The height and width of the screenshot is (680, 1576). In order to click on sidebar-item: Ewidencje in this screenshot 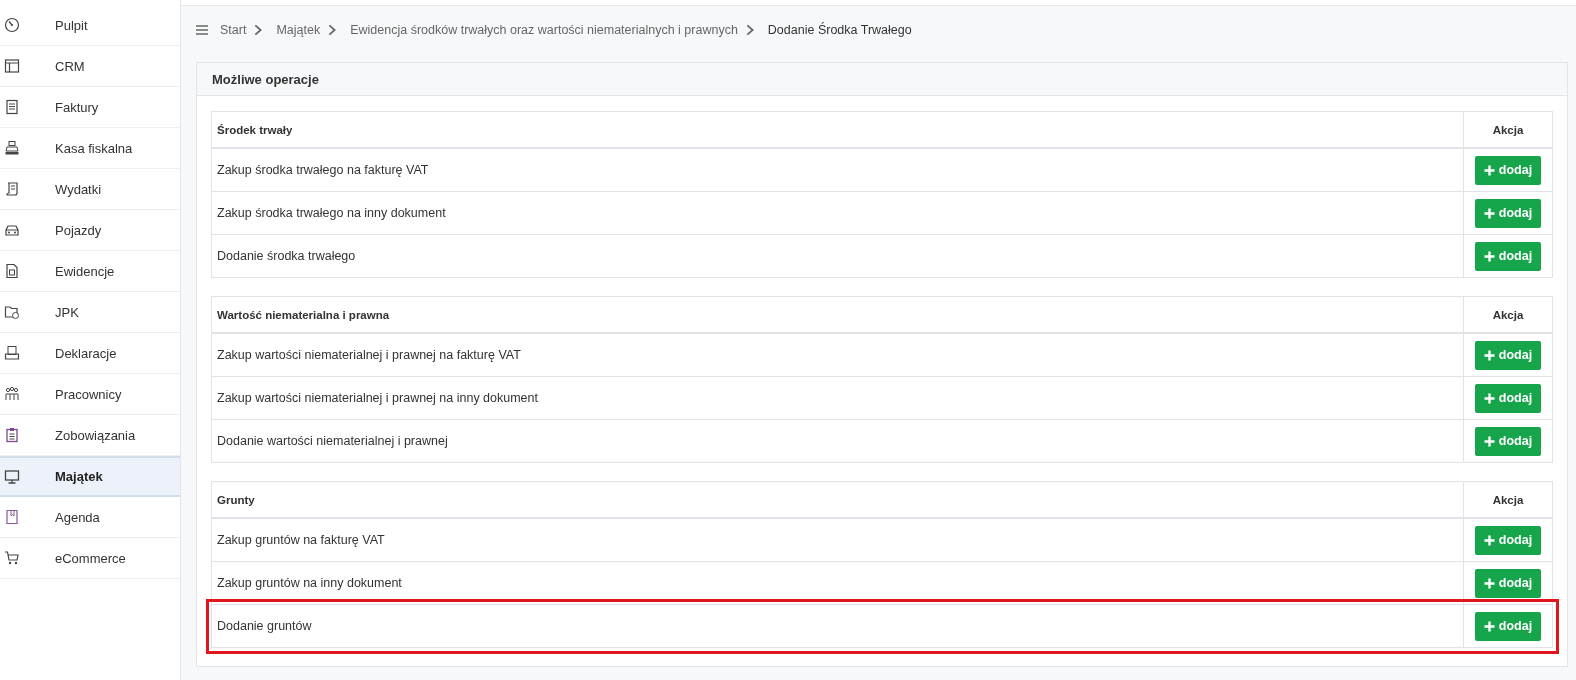, I will do `click(90, 271)`.